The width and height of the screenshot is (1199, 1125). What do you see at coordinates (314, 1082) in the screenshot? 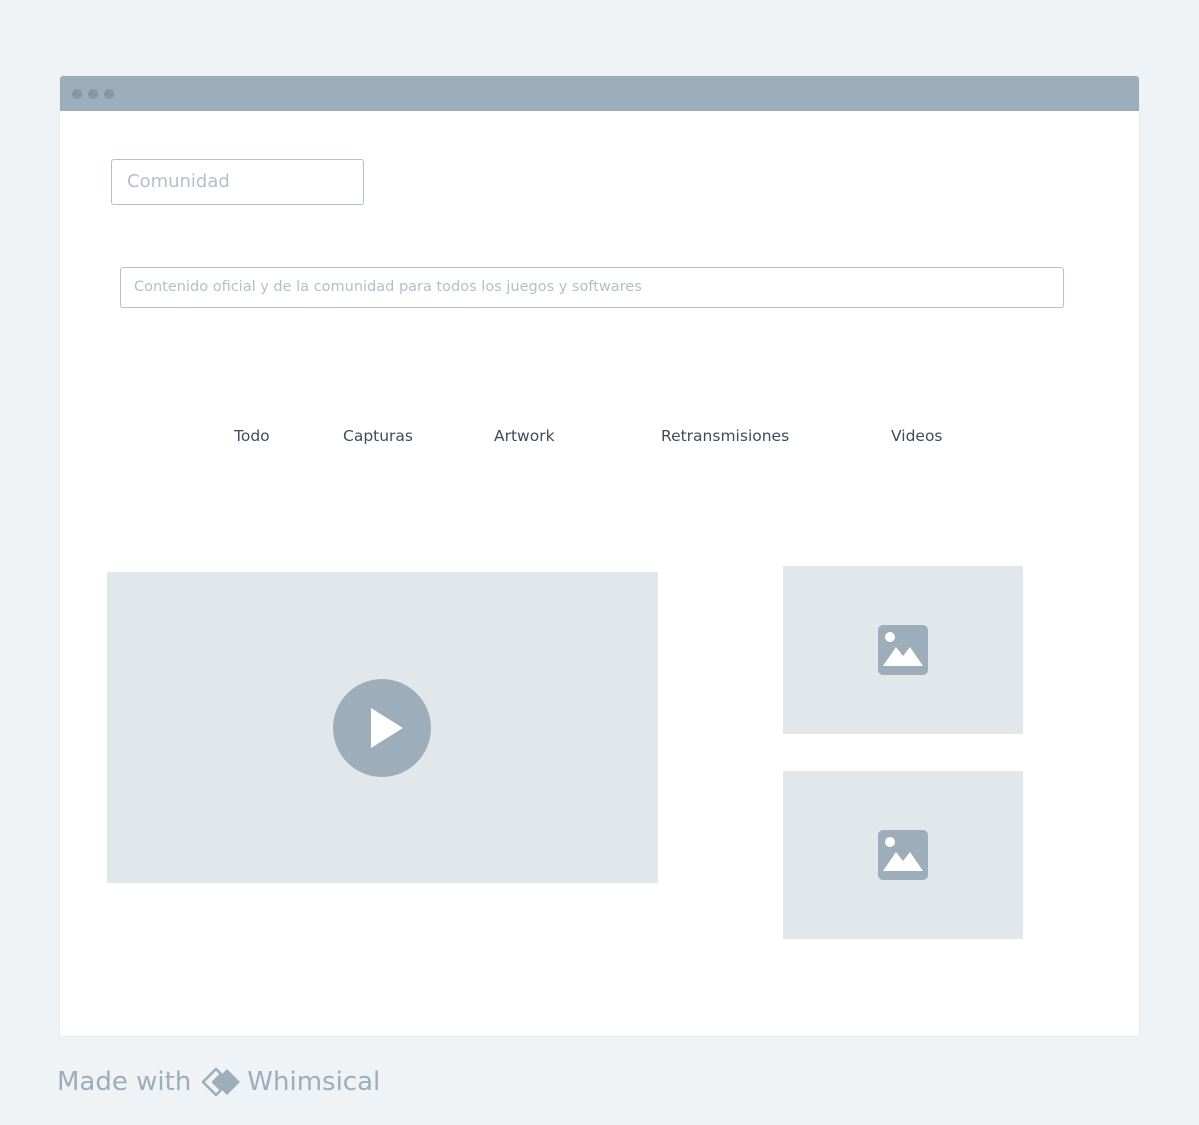
I see `whimsical-brand: Whimsical` at bounding box center [314, 1082].